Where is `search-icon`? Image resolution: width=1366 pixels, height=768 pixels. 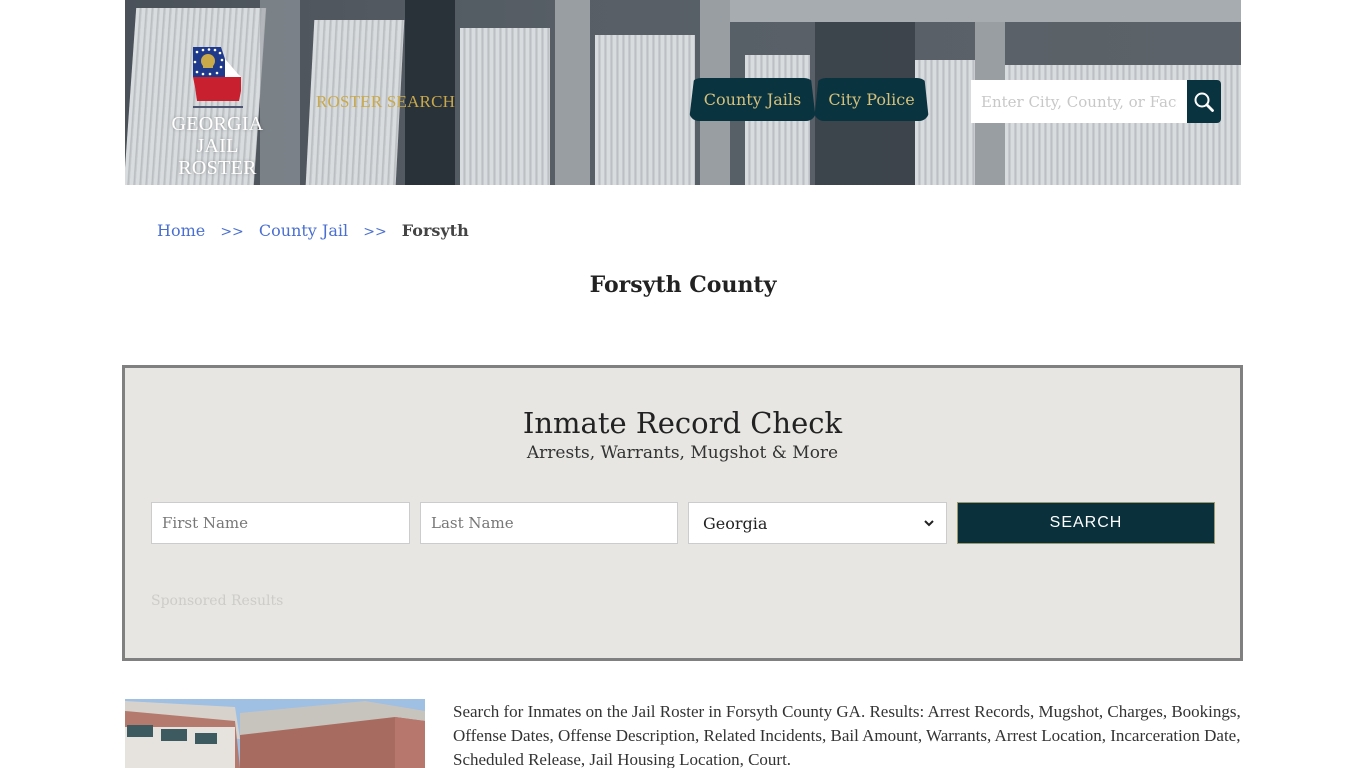 search-icon is located at coordinates (1204, 102).